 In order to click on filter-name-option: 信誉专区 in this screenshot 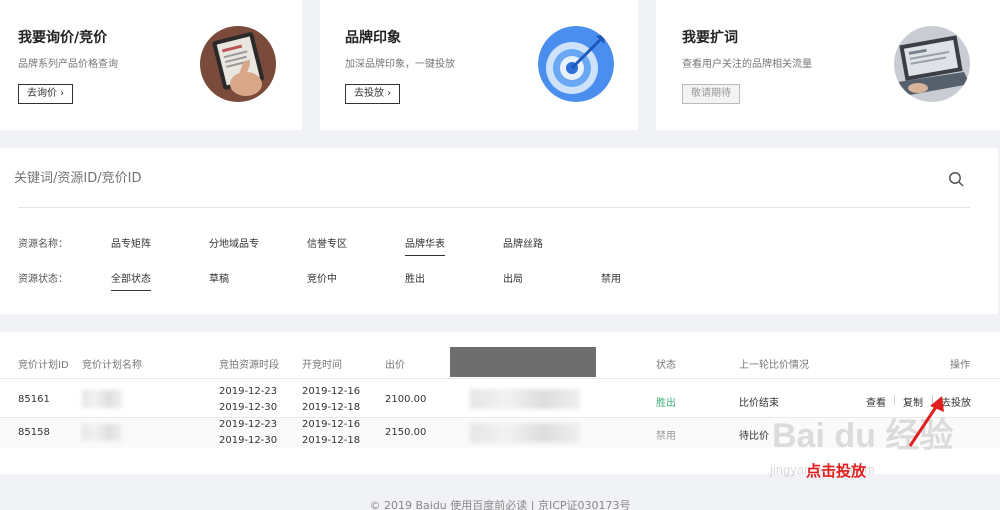, I will do `click(327, 245)`.